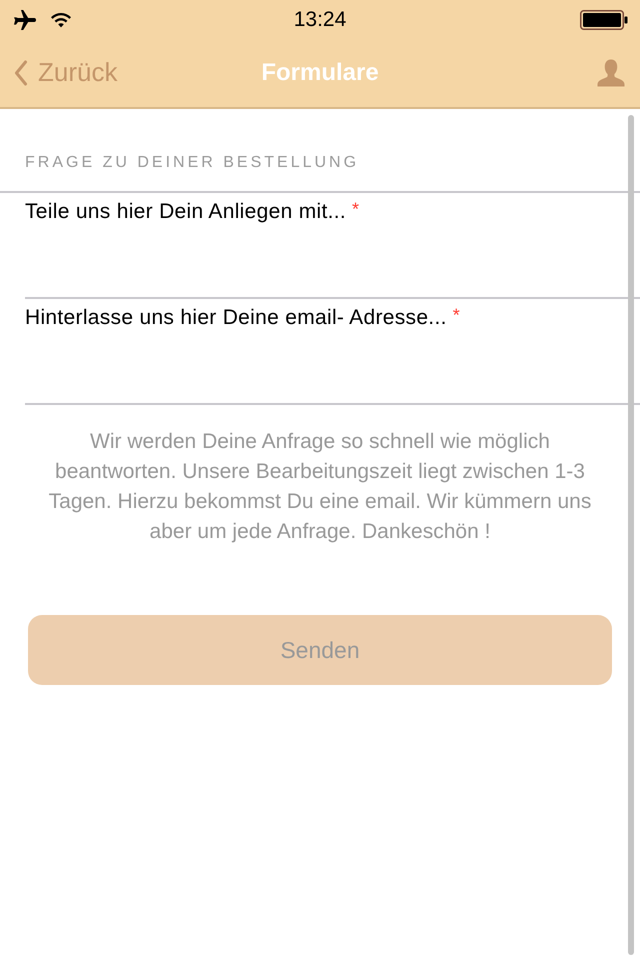  Describe the element at coordinates (604, 20) in the screenshot. I see `battery-icon` at that location.